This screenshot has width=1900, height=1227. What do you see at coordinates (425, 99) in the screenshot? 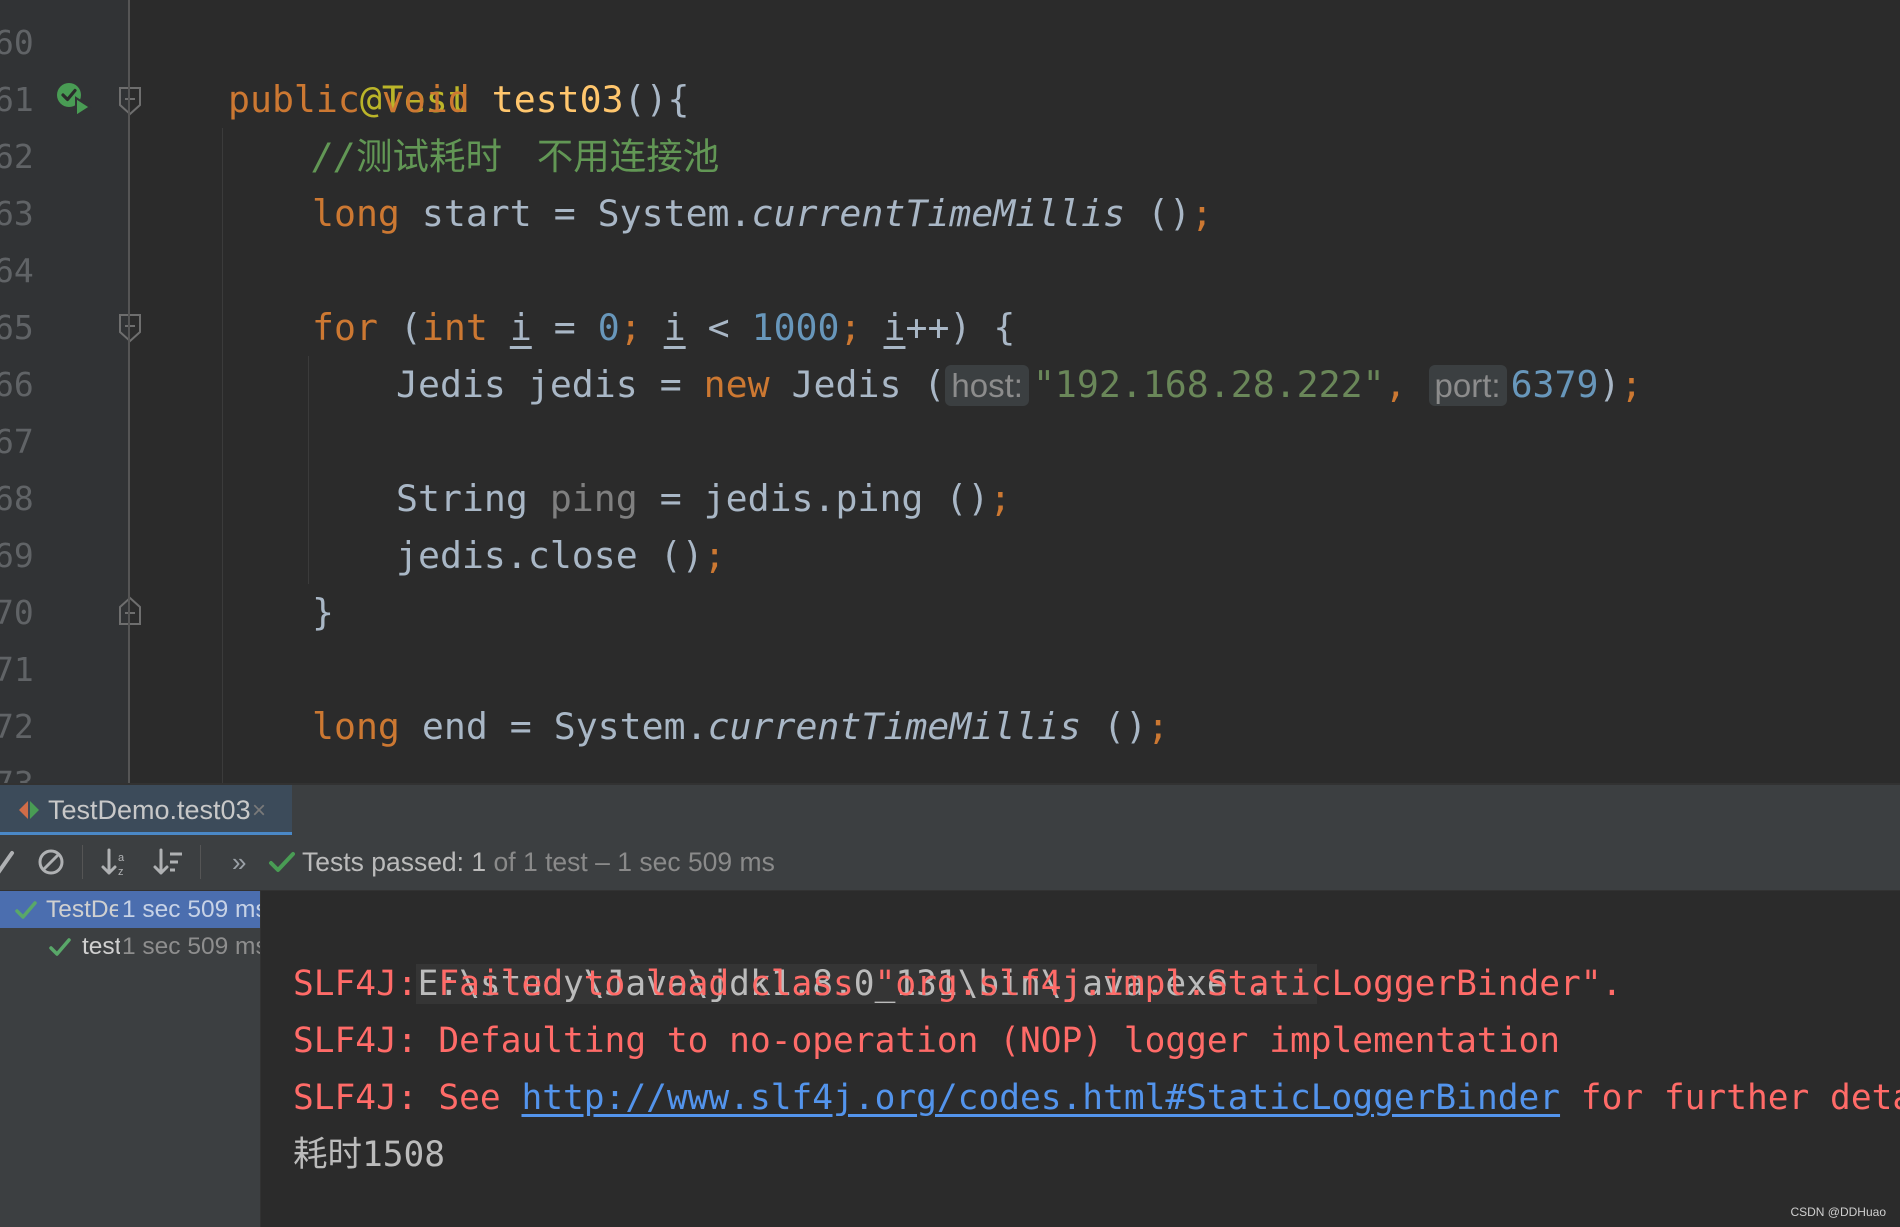
I see `keyword: void` at bounding box center [425, 99].